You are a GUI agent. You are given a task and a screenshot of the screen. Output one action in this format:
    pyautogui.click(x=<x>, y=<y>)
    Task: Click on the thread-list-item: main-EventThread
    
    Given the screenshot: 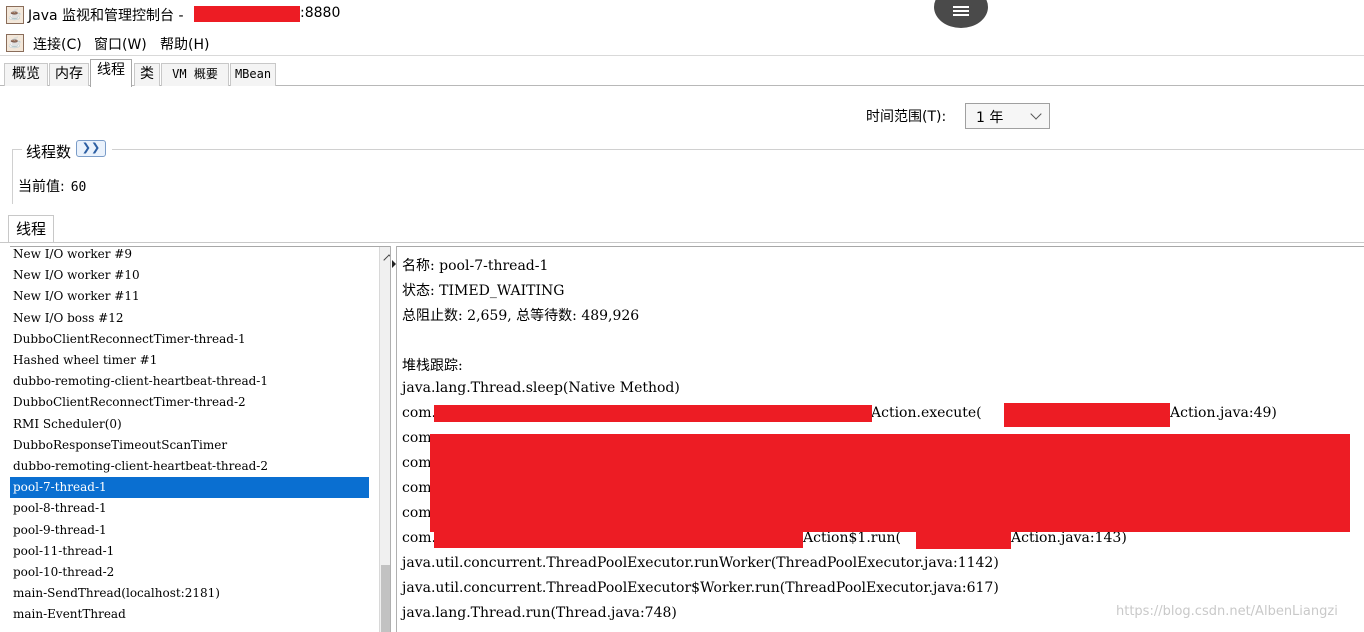 What is the action you would take?
    pyautogui.click(x=189, y=614)
    